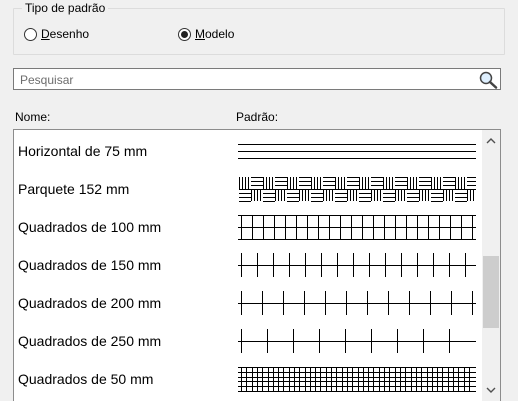 This screenshot has height=401, width=518. I want to click on chevron-down-icon, so click(491, 390).